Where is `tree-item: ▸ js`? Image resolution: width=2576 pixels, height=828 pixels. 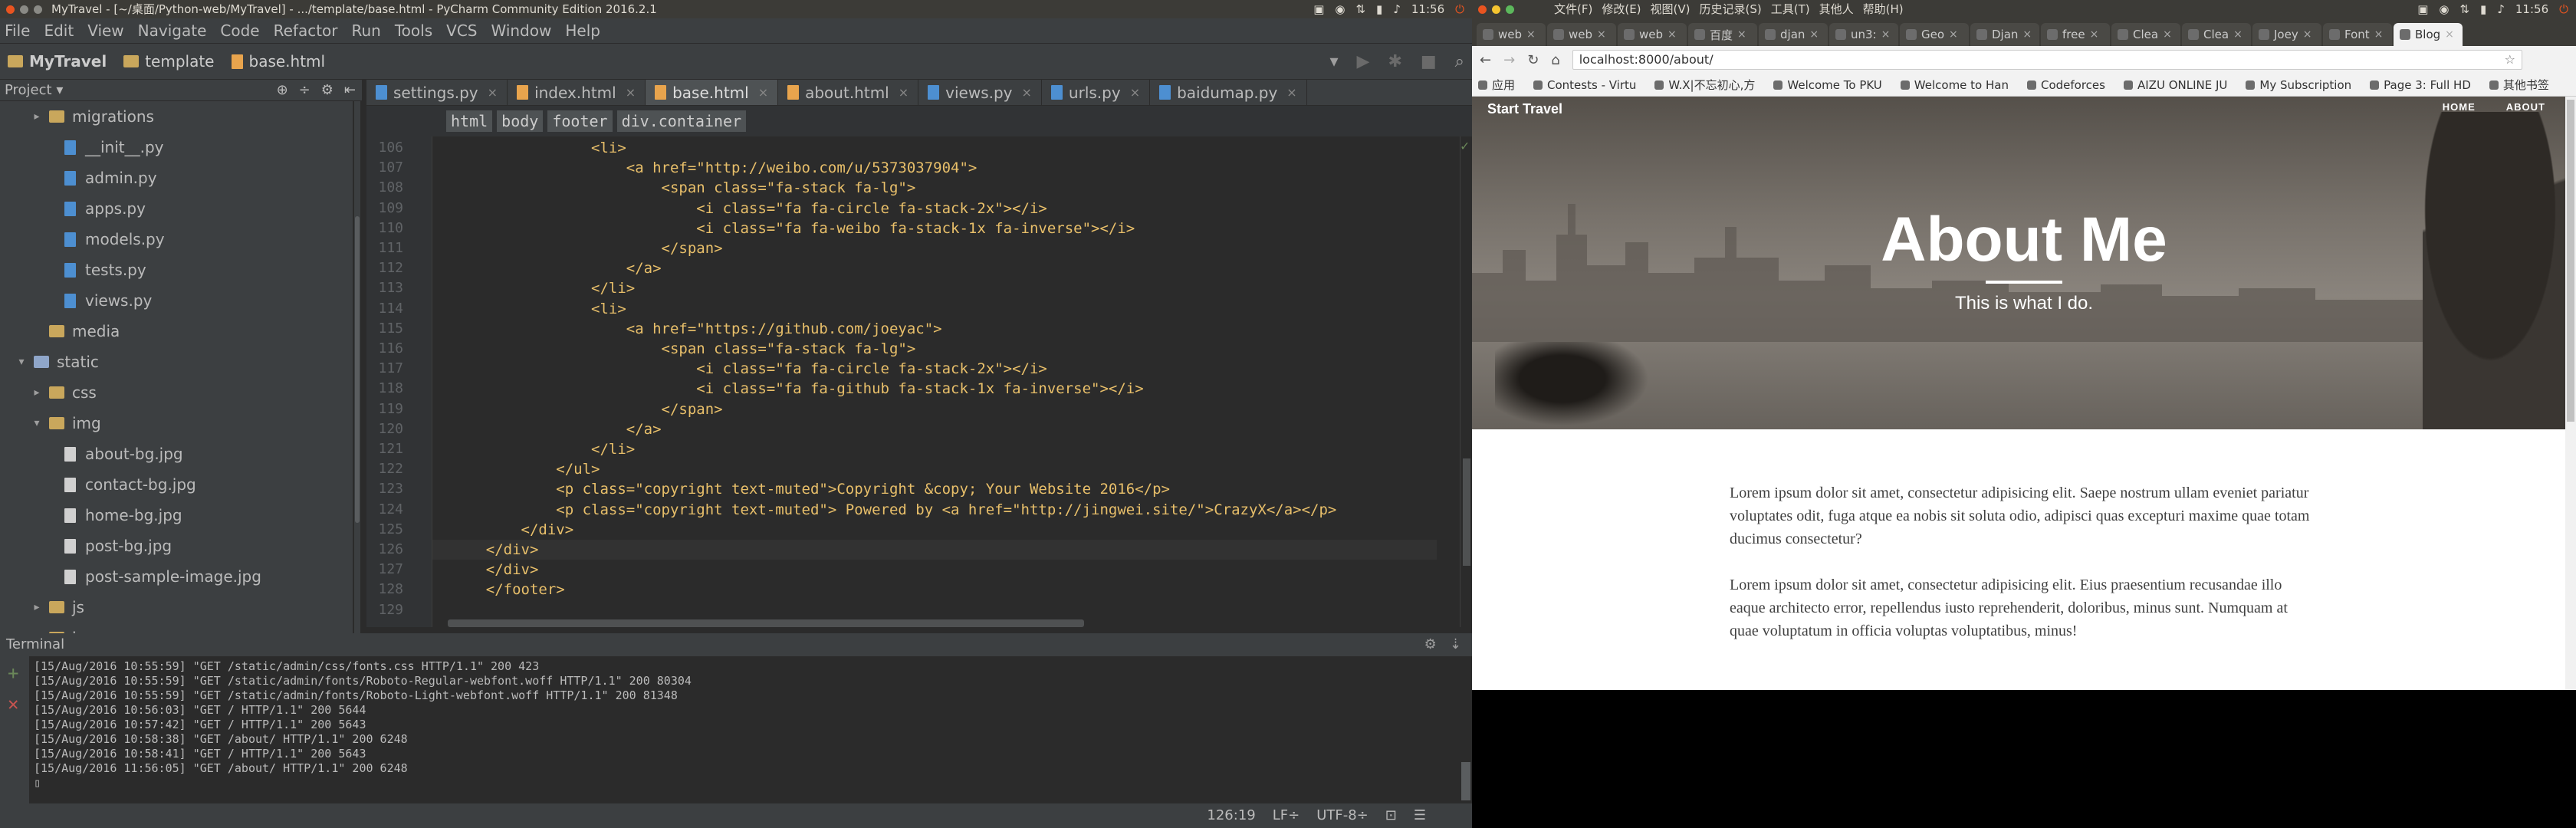
tree-item: ▸ js is located at coordinates (177, 608).